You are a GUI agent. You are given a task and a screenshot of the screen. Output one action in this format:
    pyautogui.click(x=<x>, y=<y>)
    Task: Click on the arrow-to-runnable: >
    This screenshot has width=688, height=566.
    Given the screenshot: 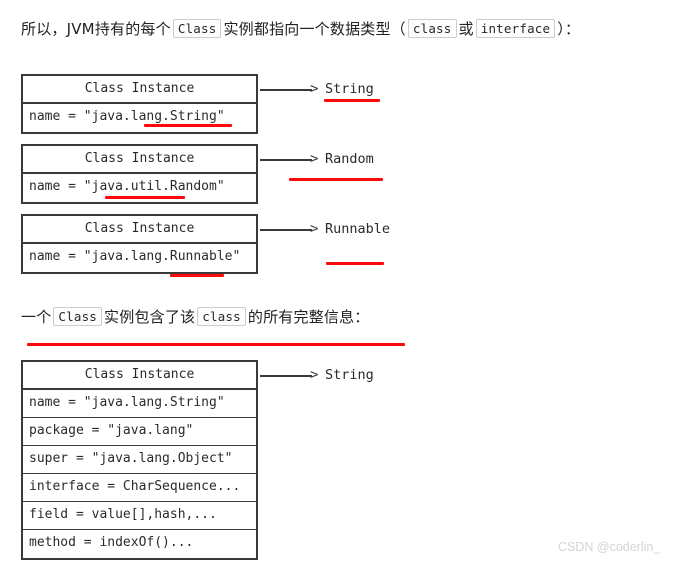 What is the action you would take?
    pyautogui.click(x=291, y=229)
    